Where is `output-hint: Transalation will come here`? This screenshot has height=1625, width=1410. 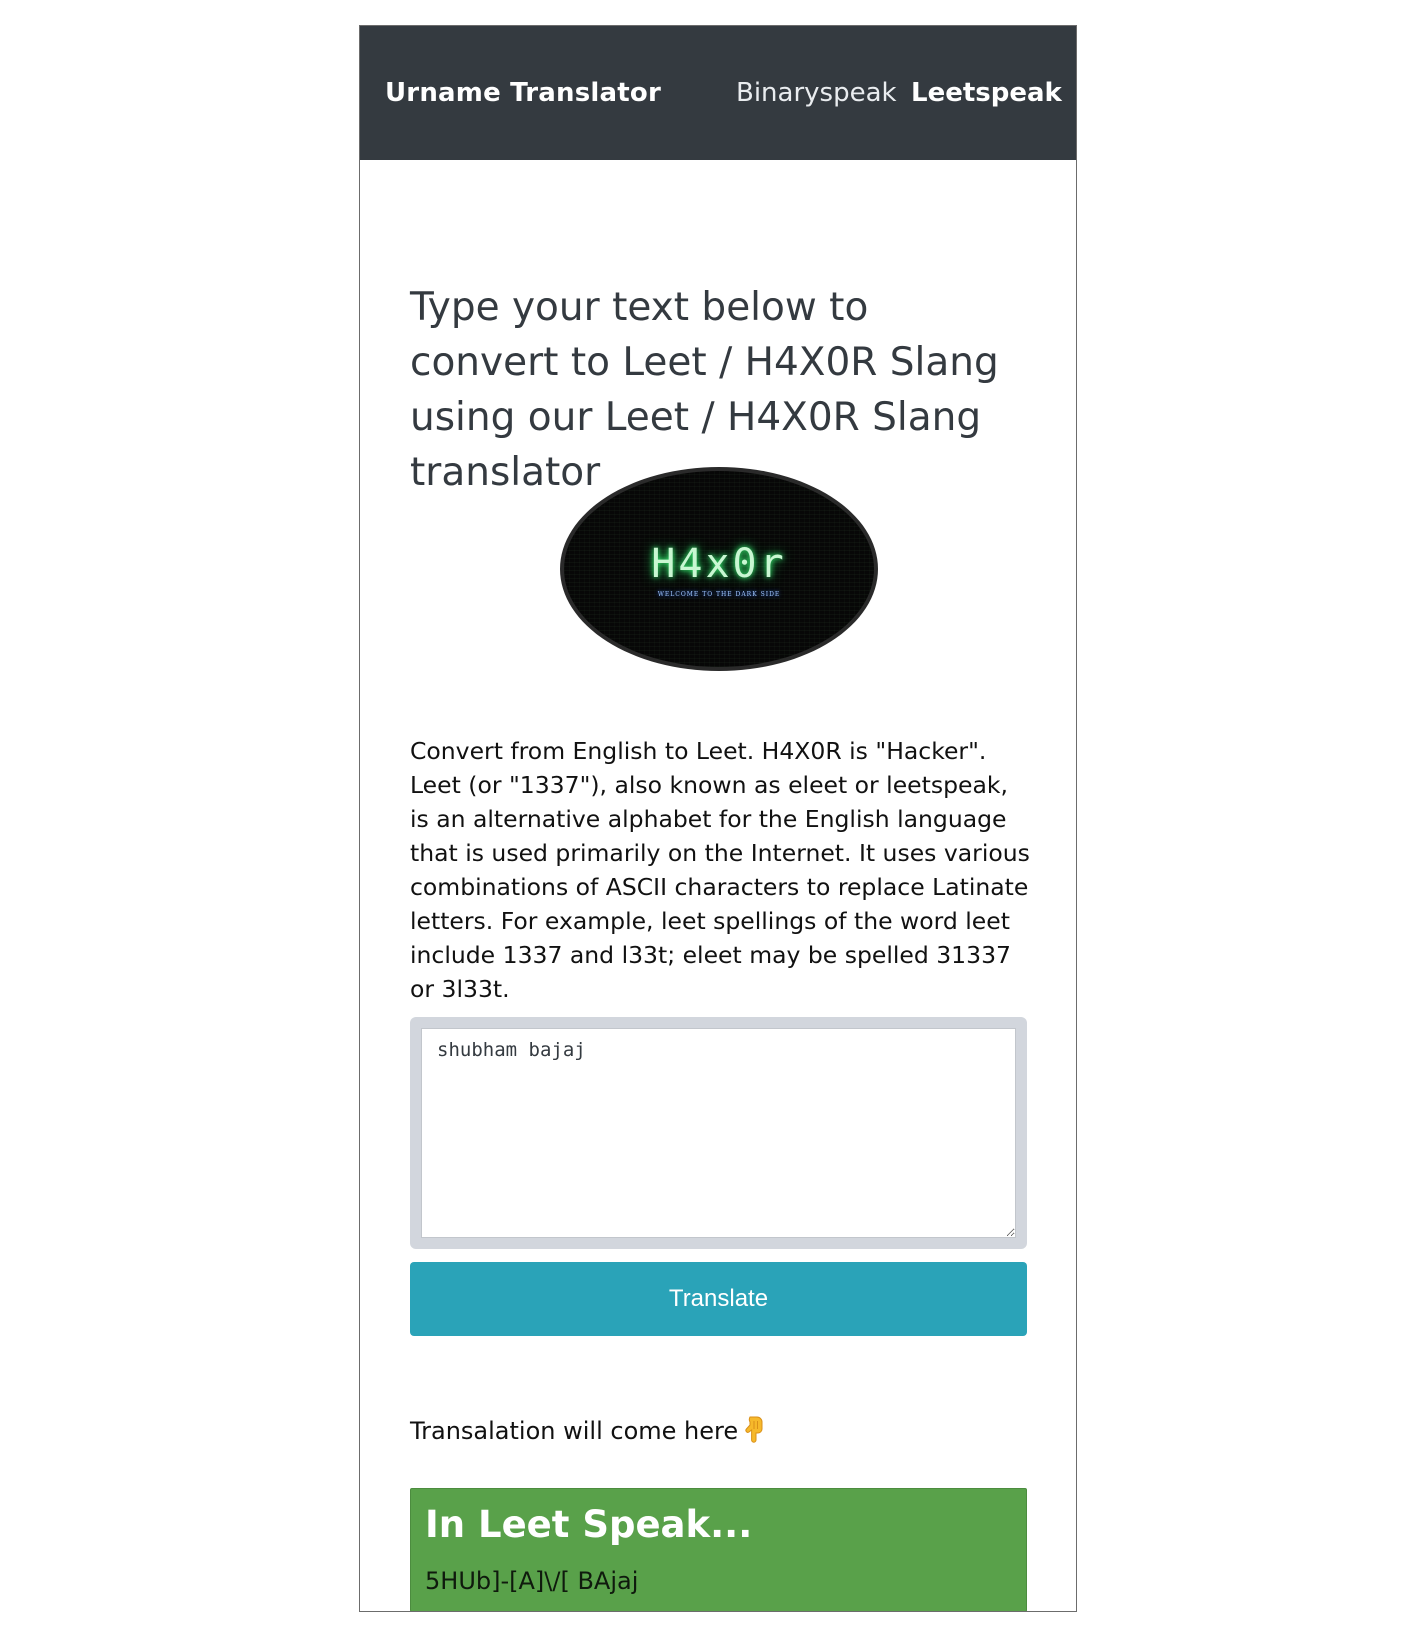
output-hint: Transalation will come here is located at coordinates (588, 1430).